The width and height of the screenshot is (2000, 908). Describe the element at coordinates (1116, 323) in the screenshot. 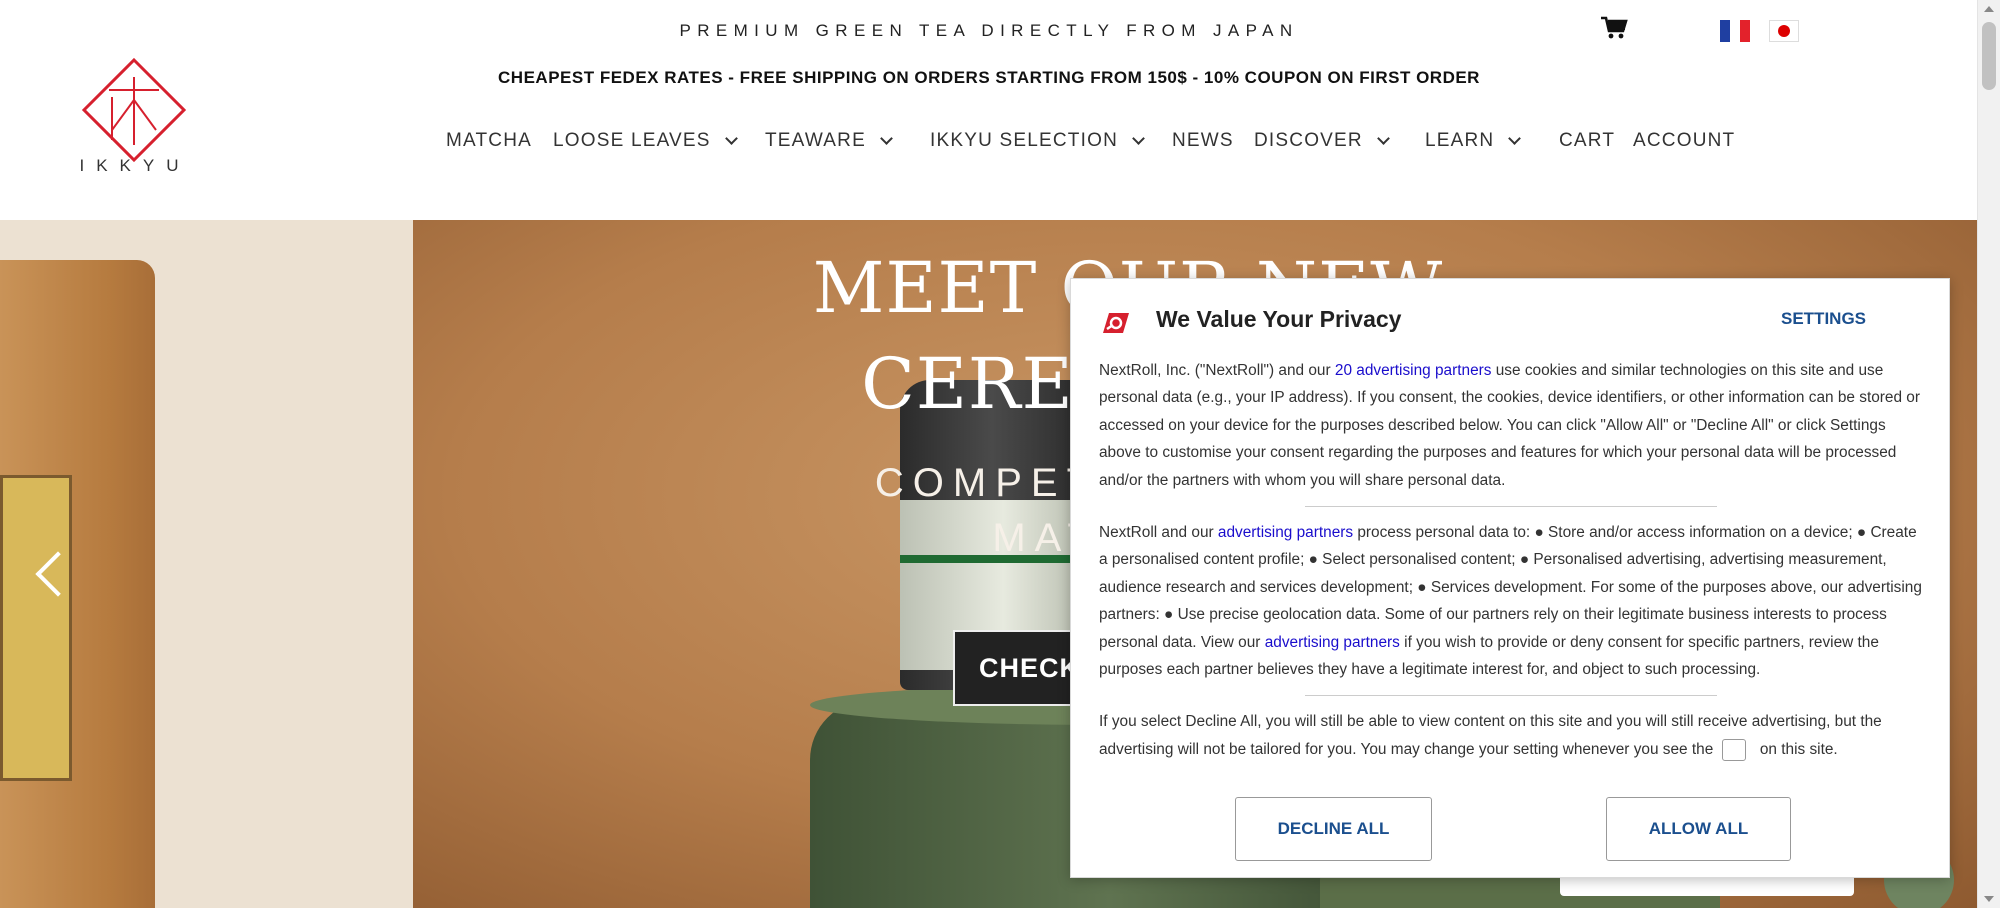

I see `nextroll-logo-icon` at that location.